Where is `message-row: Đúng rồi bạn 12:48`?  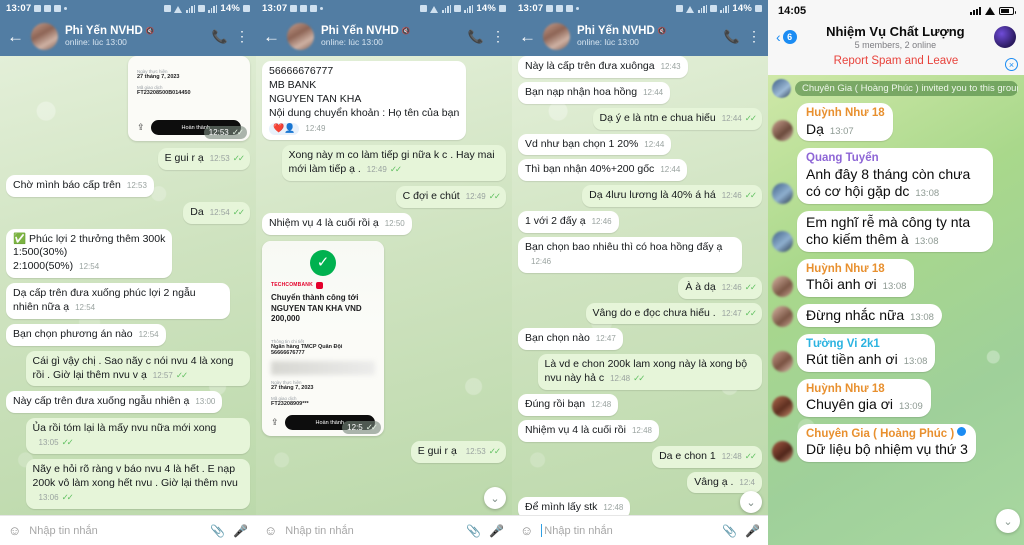 message-row: Đúng rồi bạn 12:48 is located at coordinates (640, 405).